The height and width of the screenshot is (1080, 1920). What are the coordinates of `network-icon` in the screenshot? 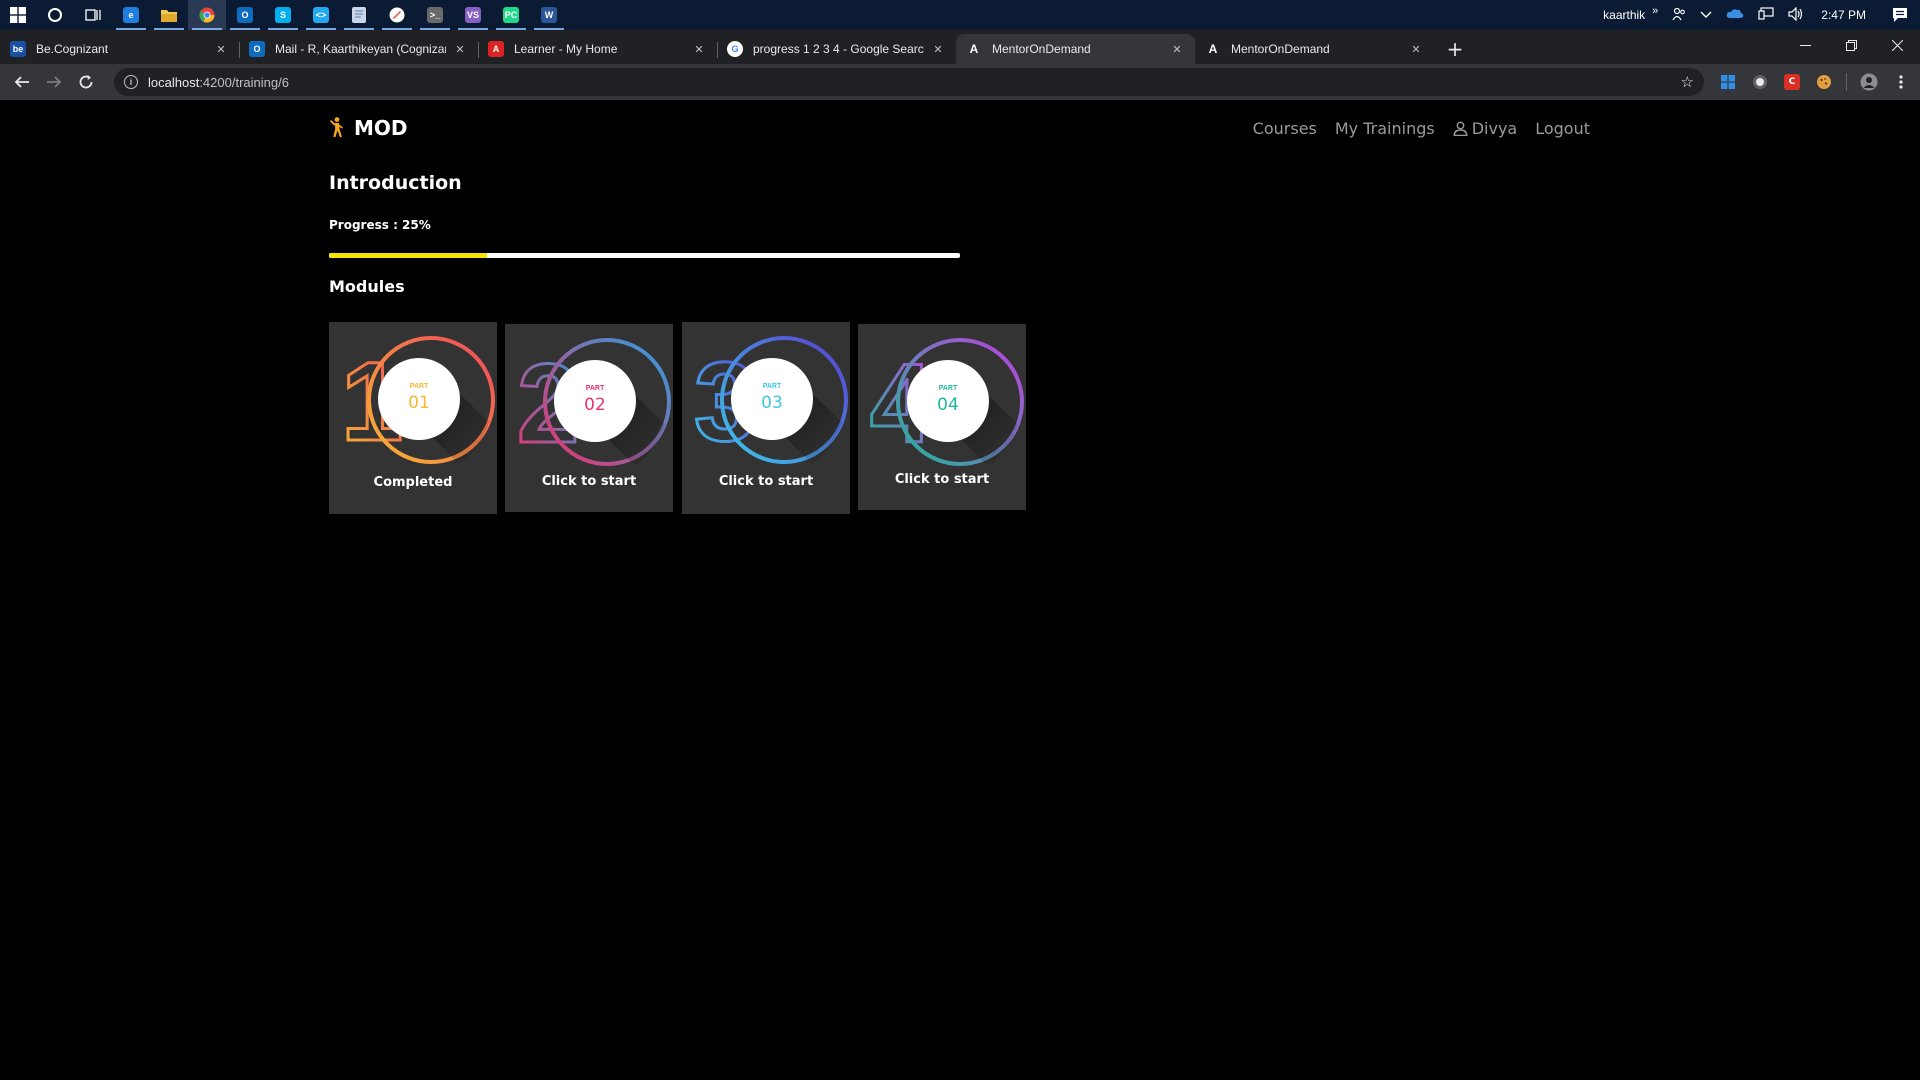 It's located at (1766, 15).